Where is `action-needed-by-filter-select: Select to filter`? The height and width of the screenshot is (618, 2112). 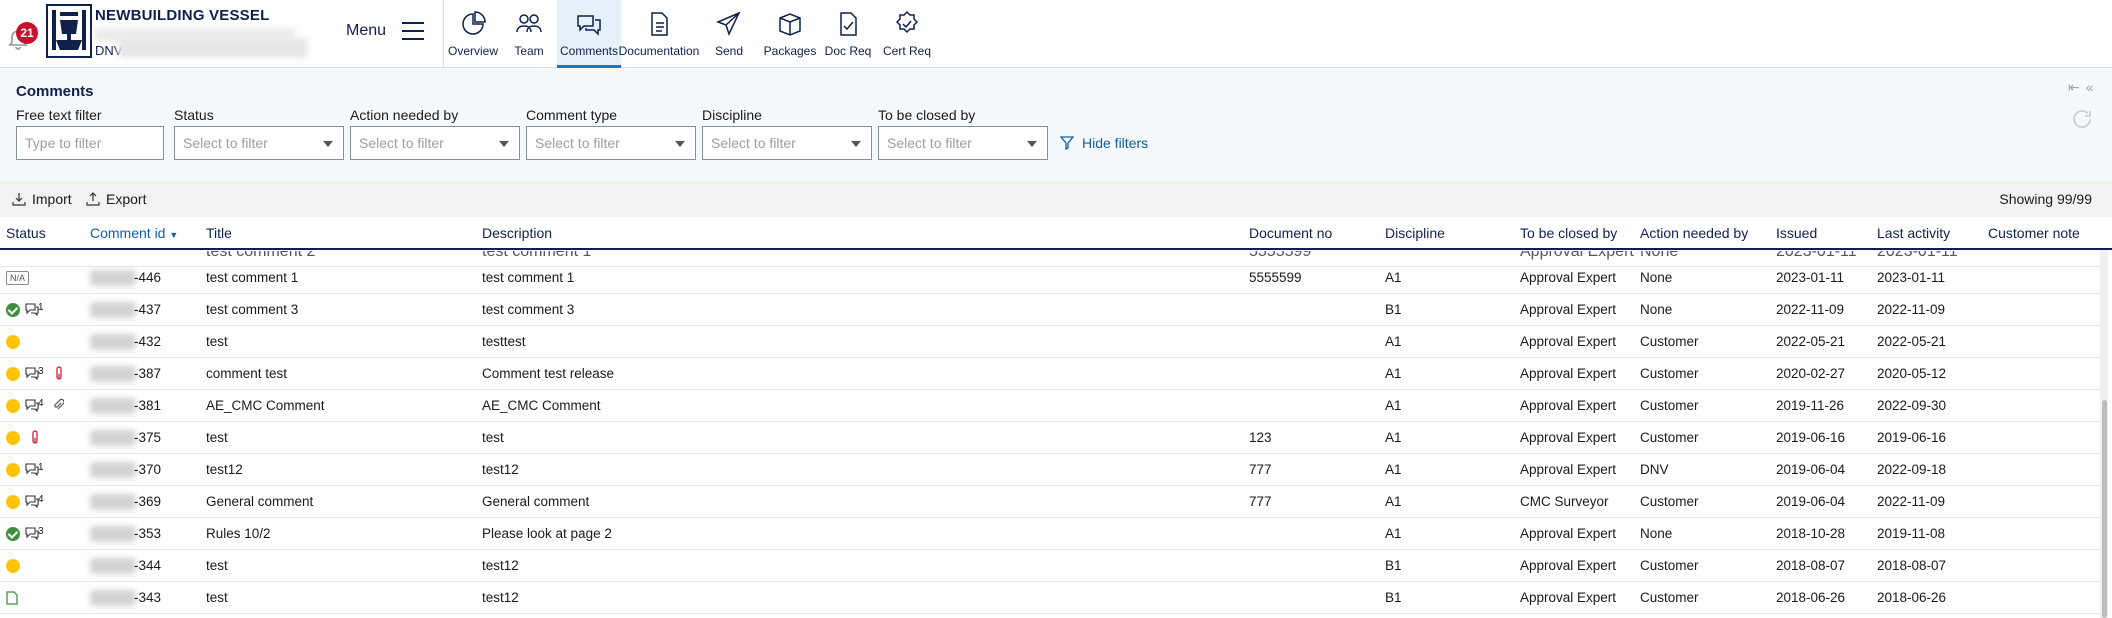
action-needed-by-filter-select: Select to filter is located at coordinates (435, 143).